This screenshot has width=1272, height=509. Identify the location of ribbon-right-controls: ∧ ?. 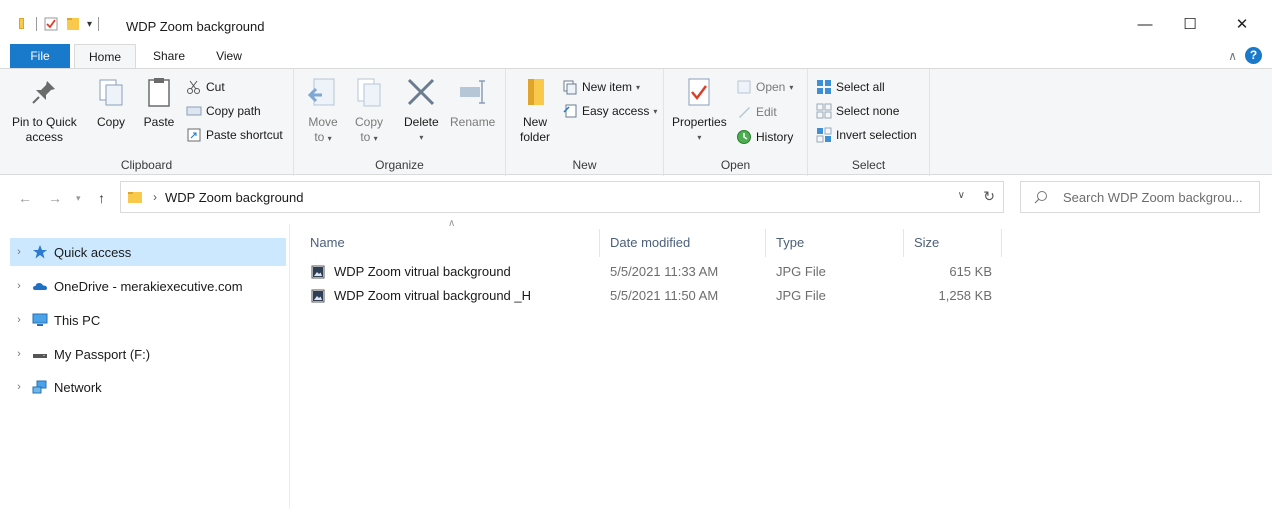
(1245, 55).